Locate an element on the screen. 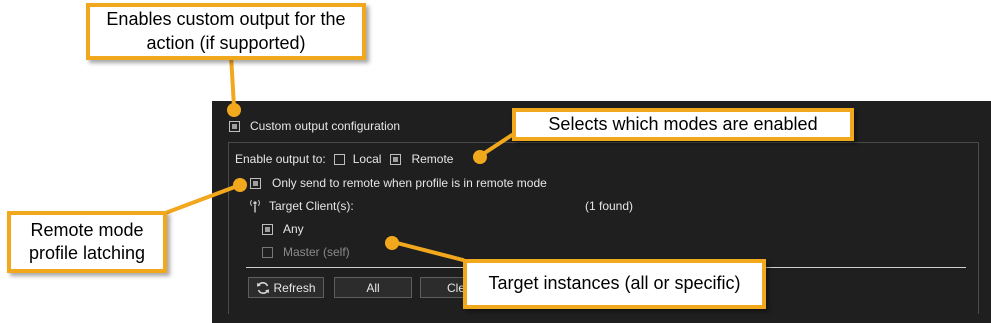  callout-modes-text: Selects which modes are enabled is located at coordinates (683, 123).